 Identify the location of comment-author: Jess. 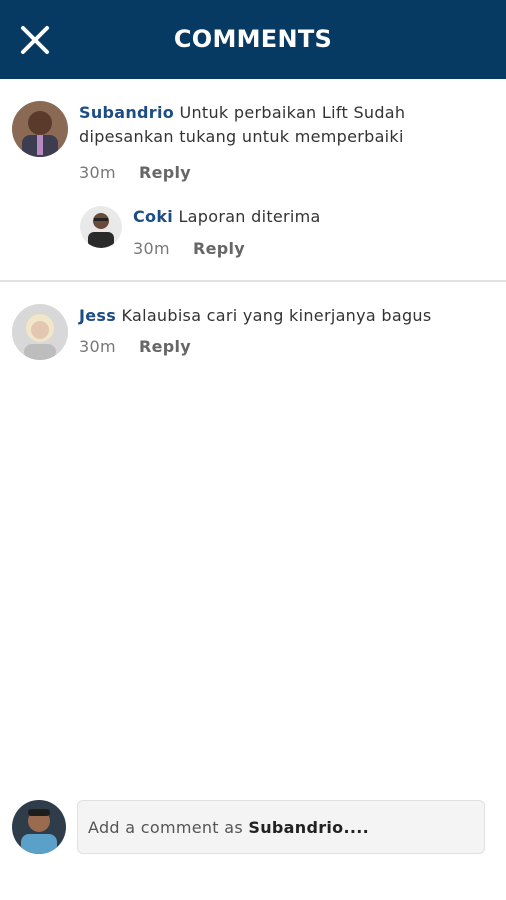
(97, 315).